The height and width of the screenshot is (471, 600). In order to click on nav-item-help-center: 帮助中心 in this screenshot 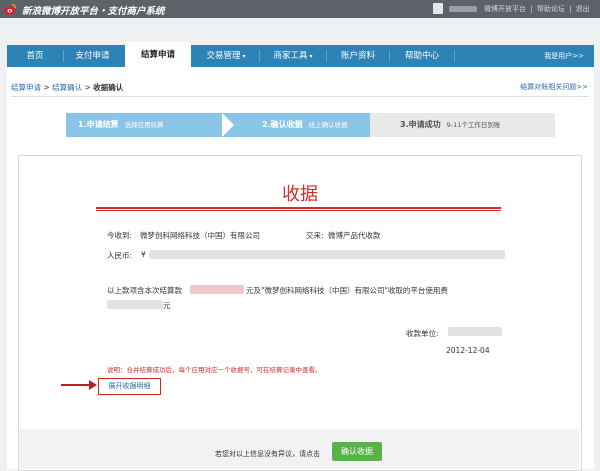, I will do `click(422, 56)`.